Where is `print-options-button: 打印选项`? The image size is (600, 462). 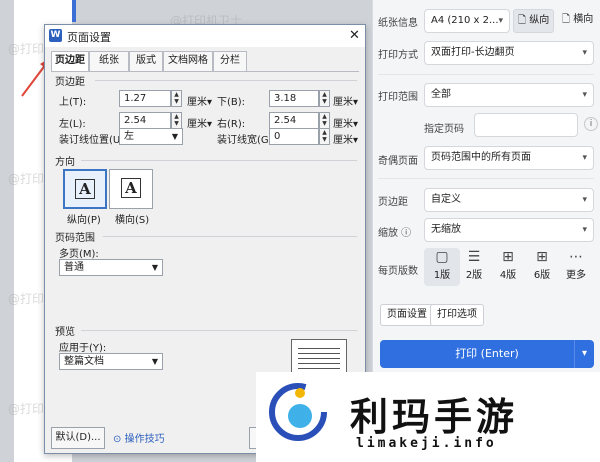 print-options-button: 打印选项 is located at coordinates (457, 315).